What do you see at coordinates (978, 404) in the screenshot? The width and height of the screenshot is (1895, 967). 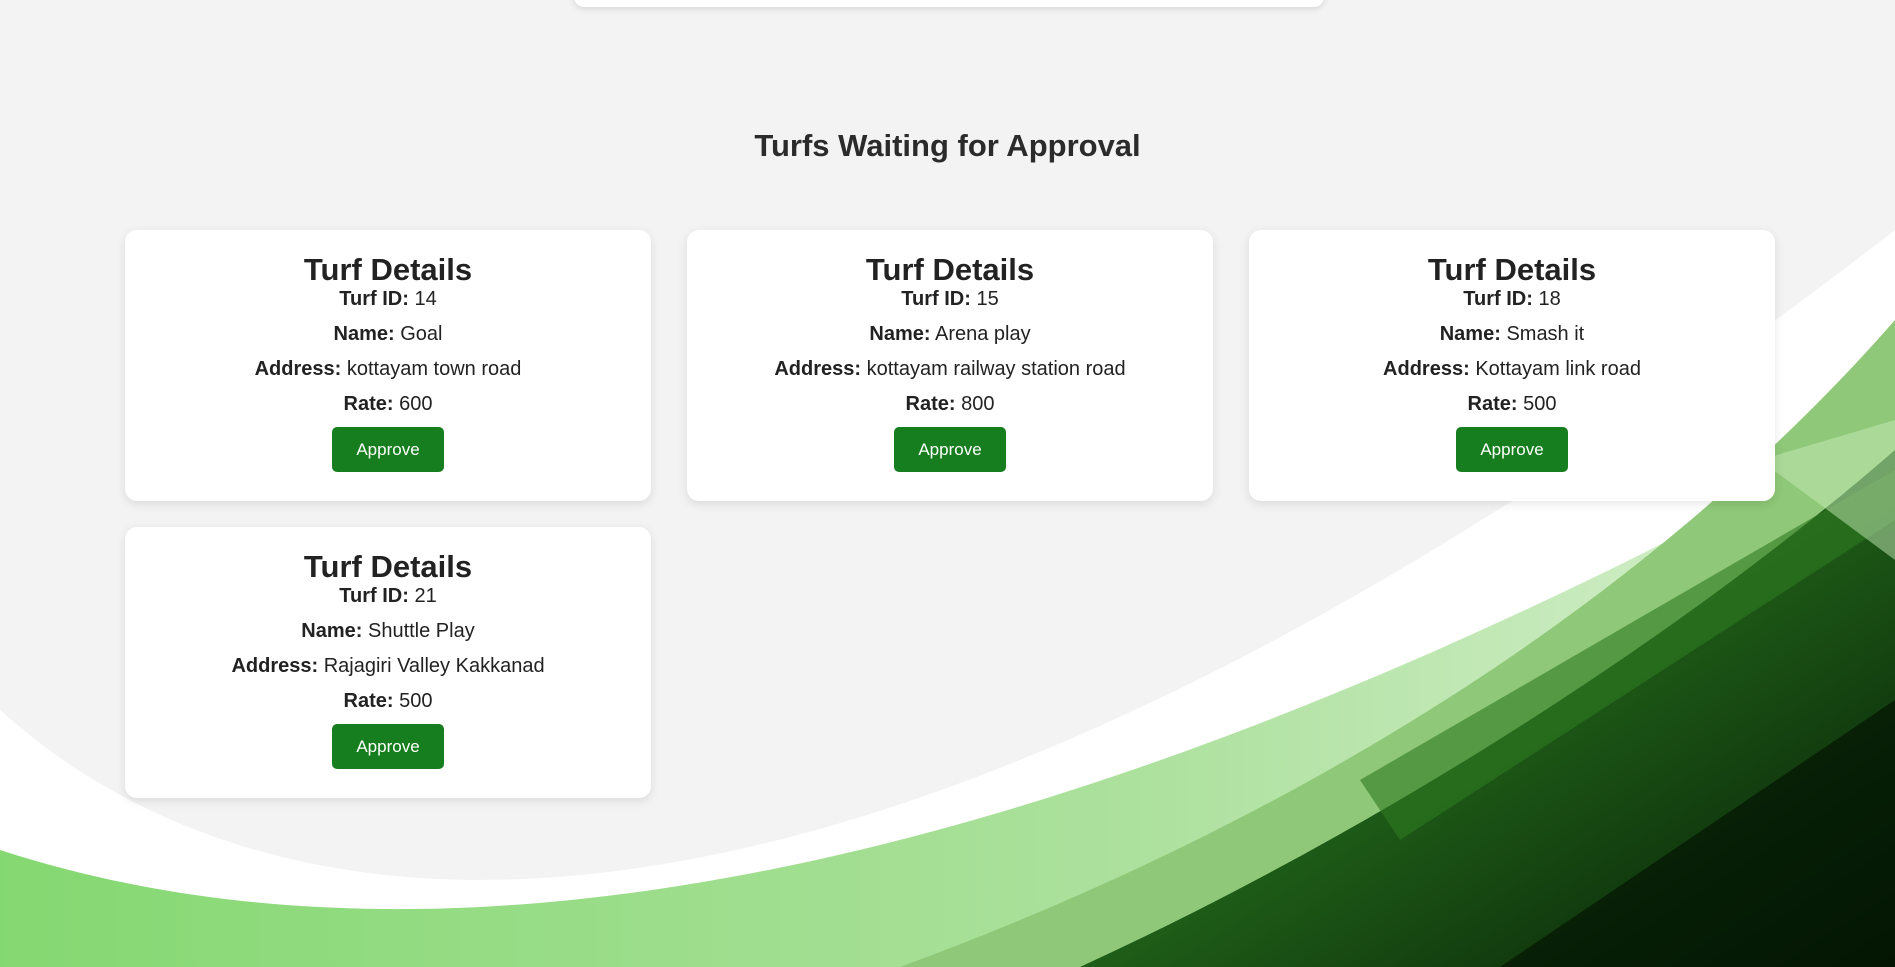 I see `turf-rate-value: 800` at bounding box center [978, 404].